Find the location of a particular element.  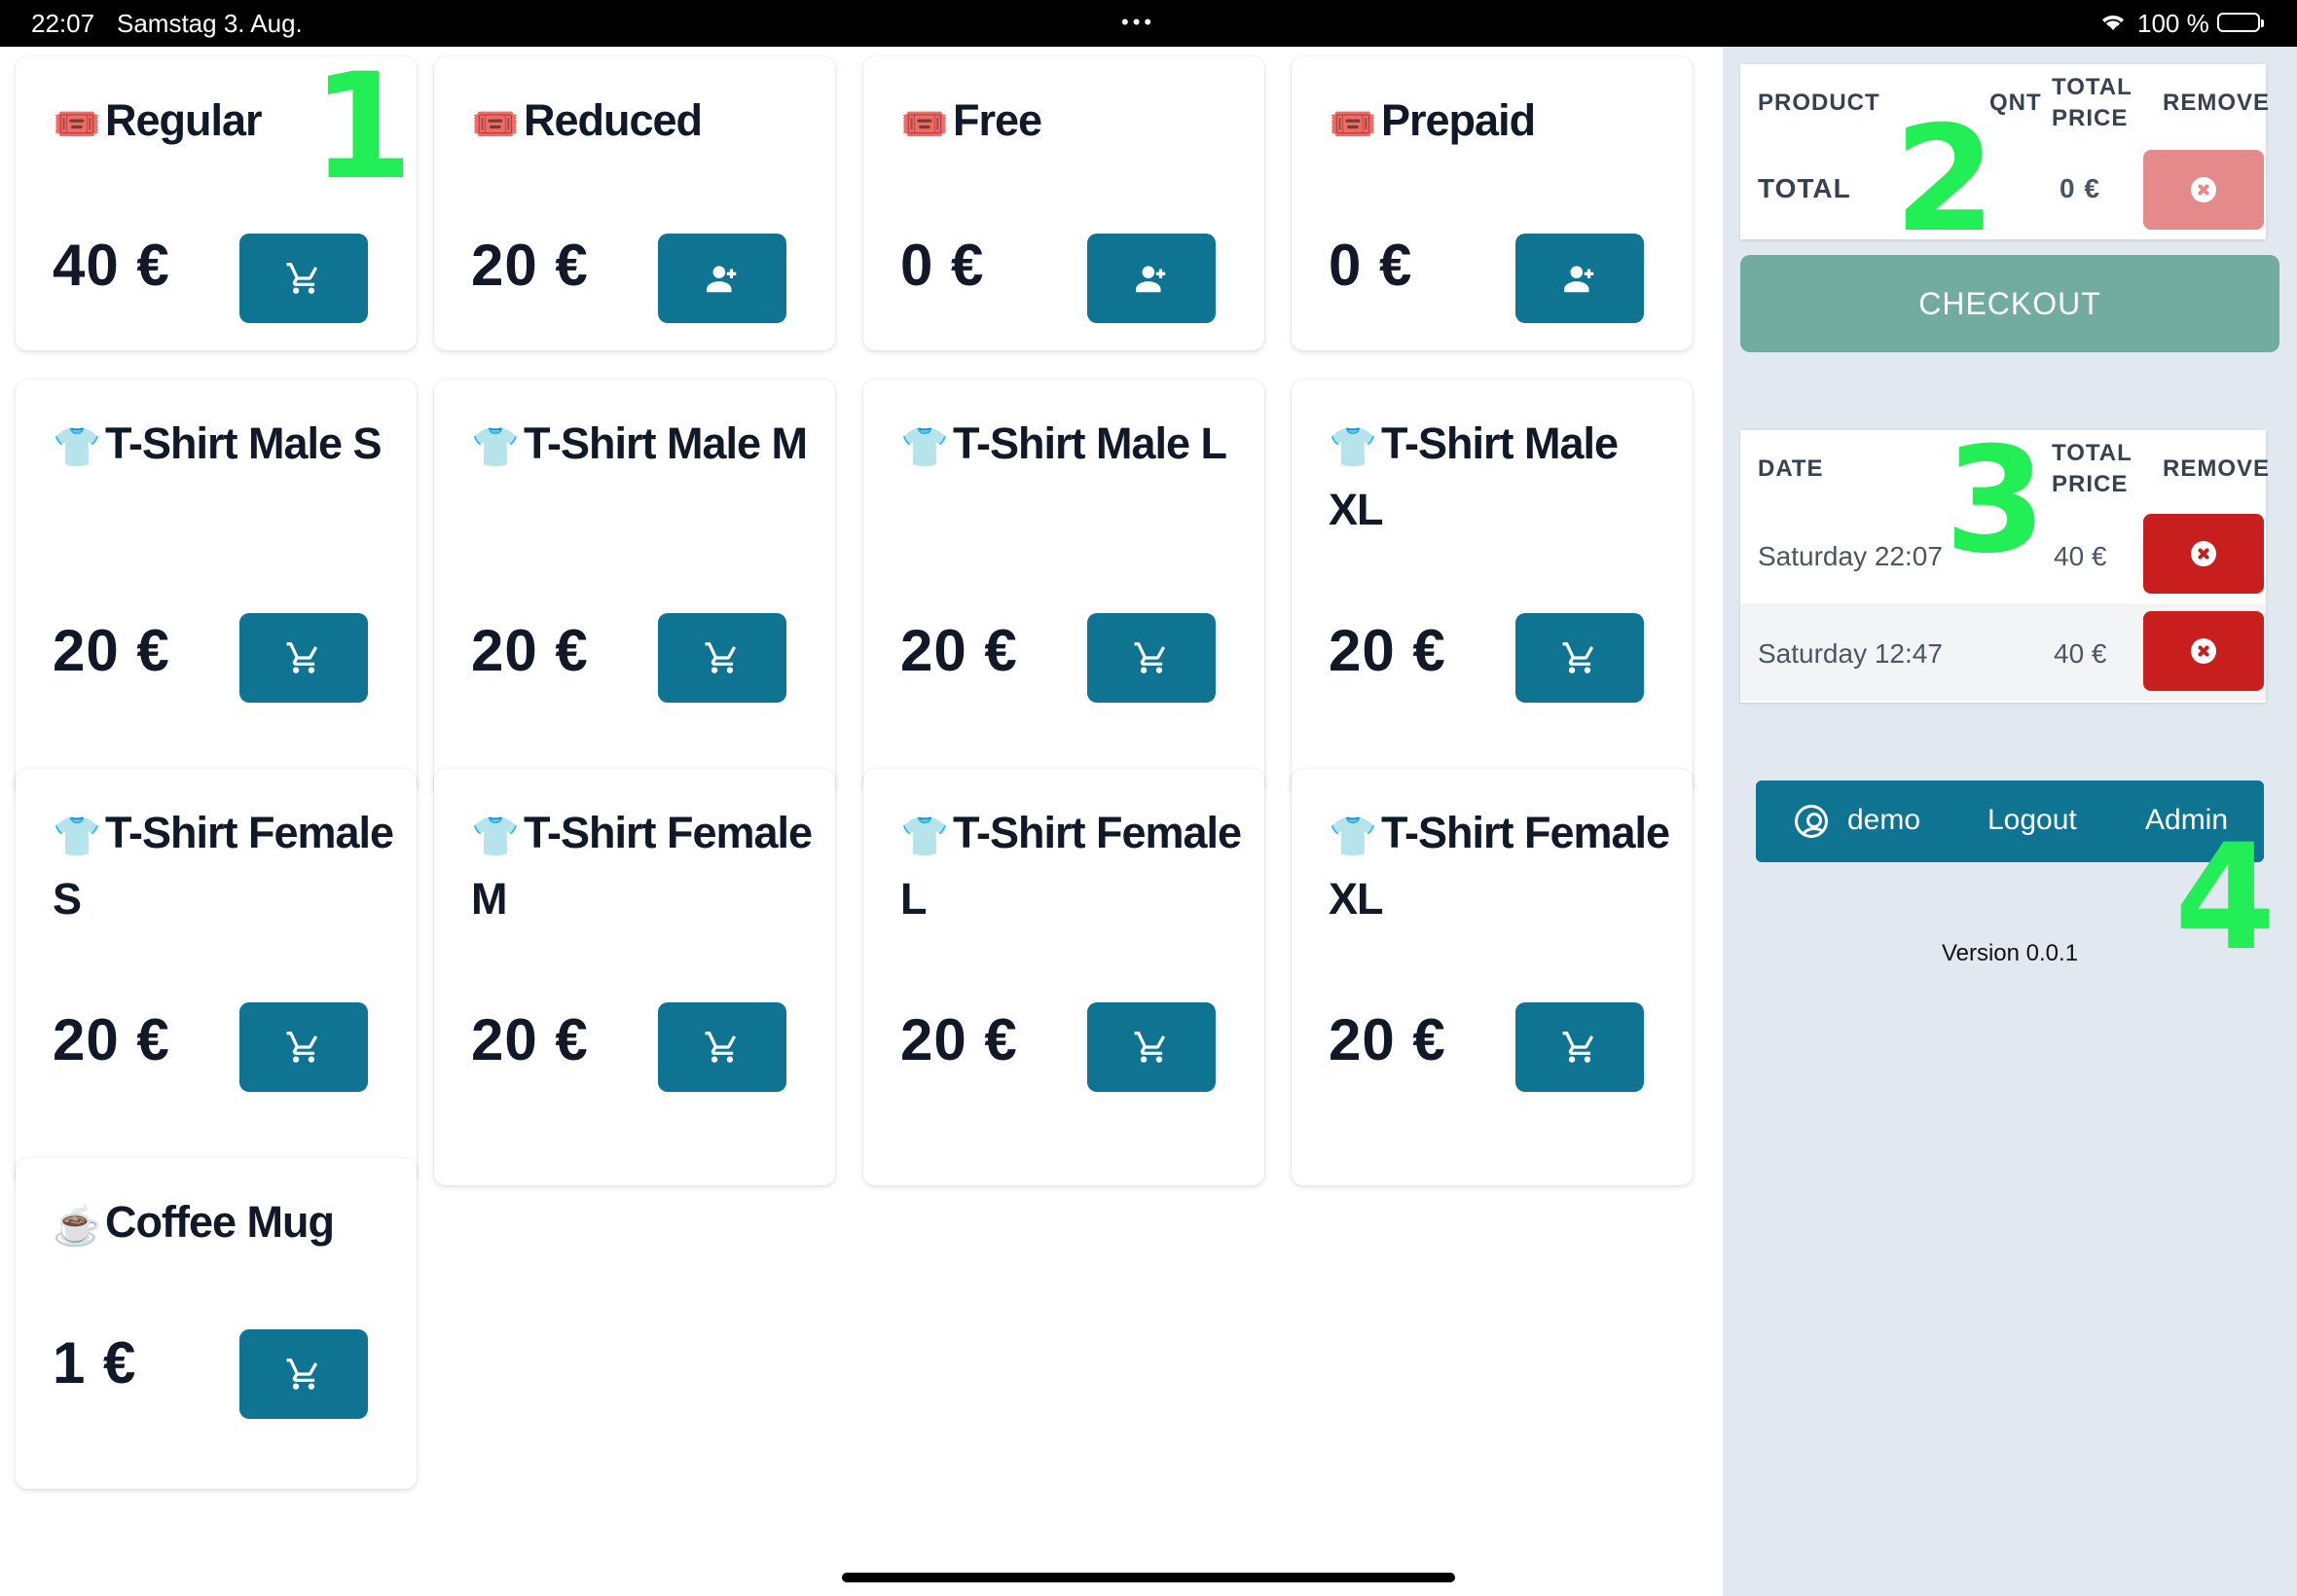

product-title: 👕 T-Shirt Male XL is located at coordinates (1504, 477).